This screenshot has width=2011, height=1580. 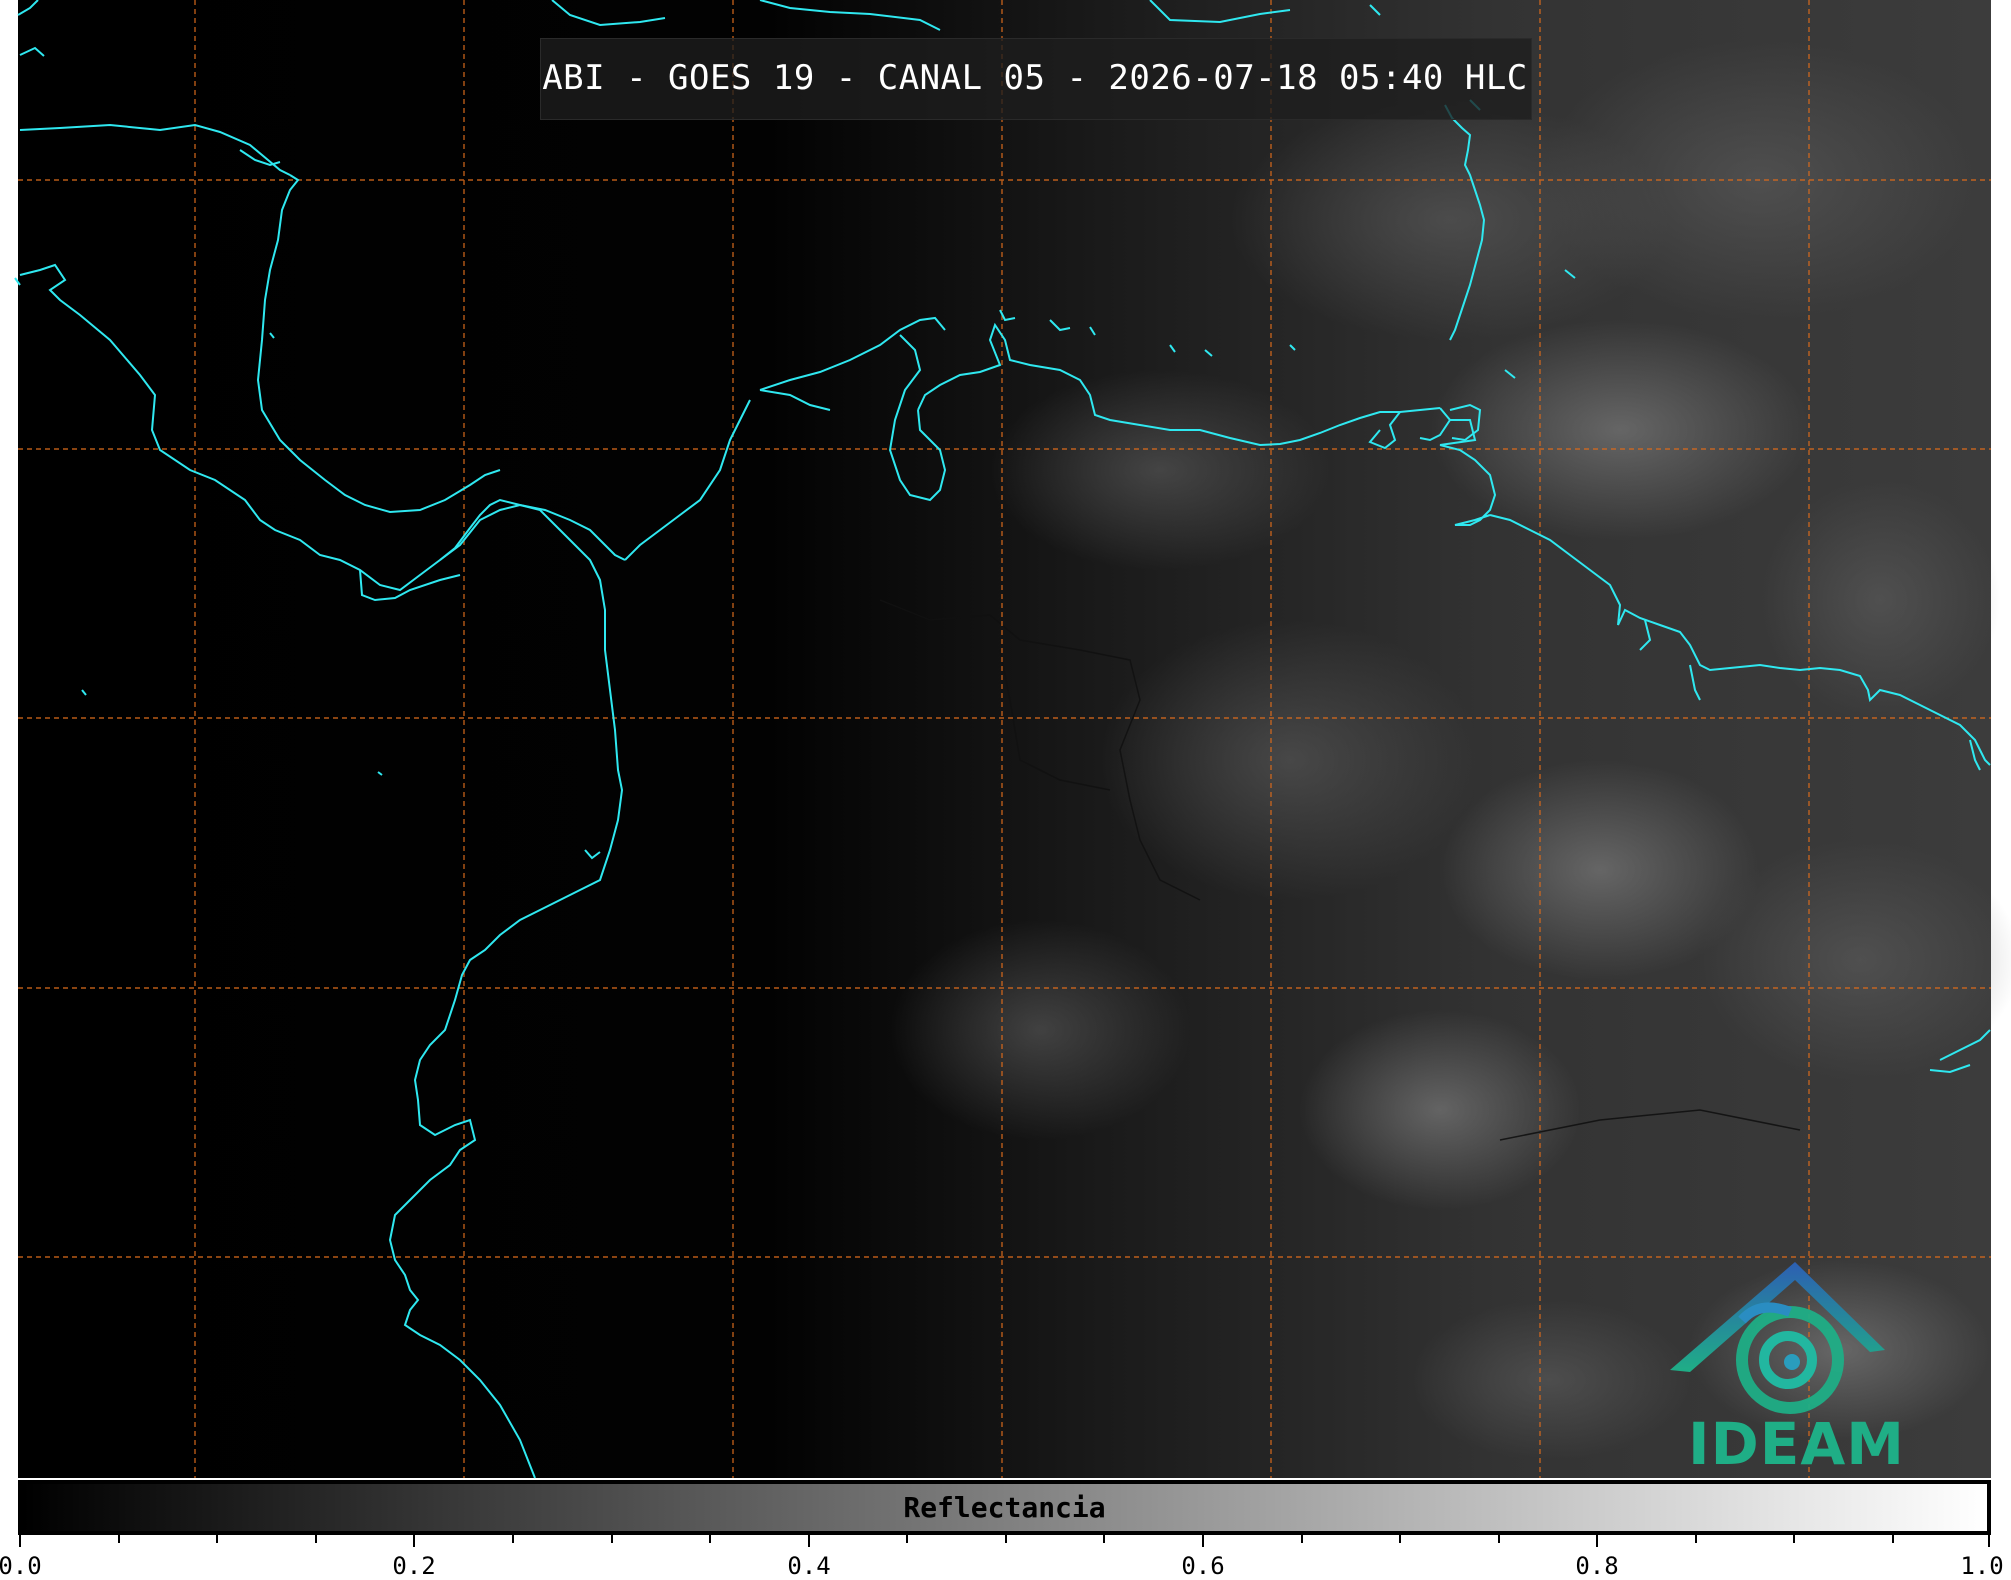 What do you see at coordinates (21, 1566) in the screenshot?
I see `tick-label: 0.0` at bounding box center [21, 1566].